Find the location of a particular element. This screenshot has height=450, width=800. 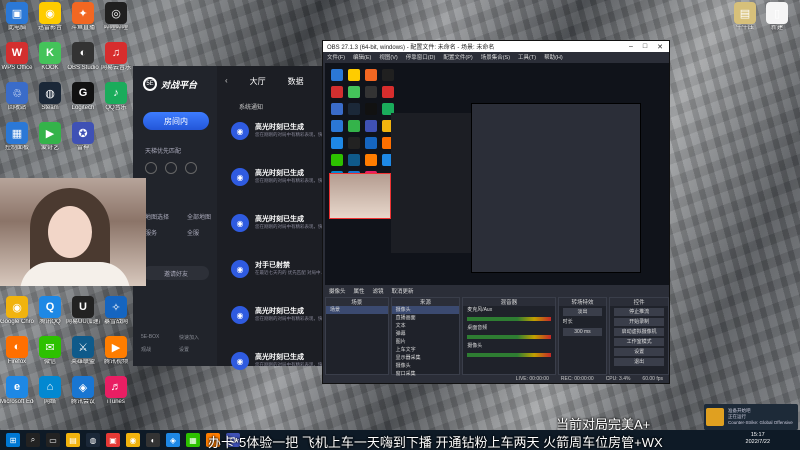

source-item: 上车文字 is located at coordinates (426, 350).